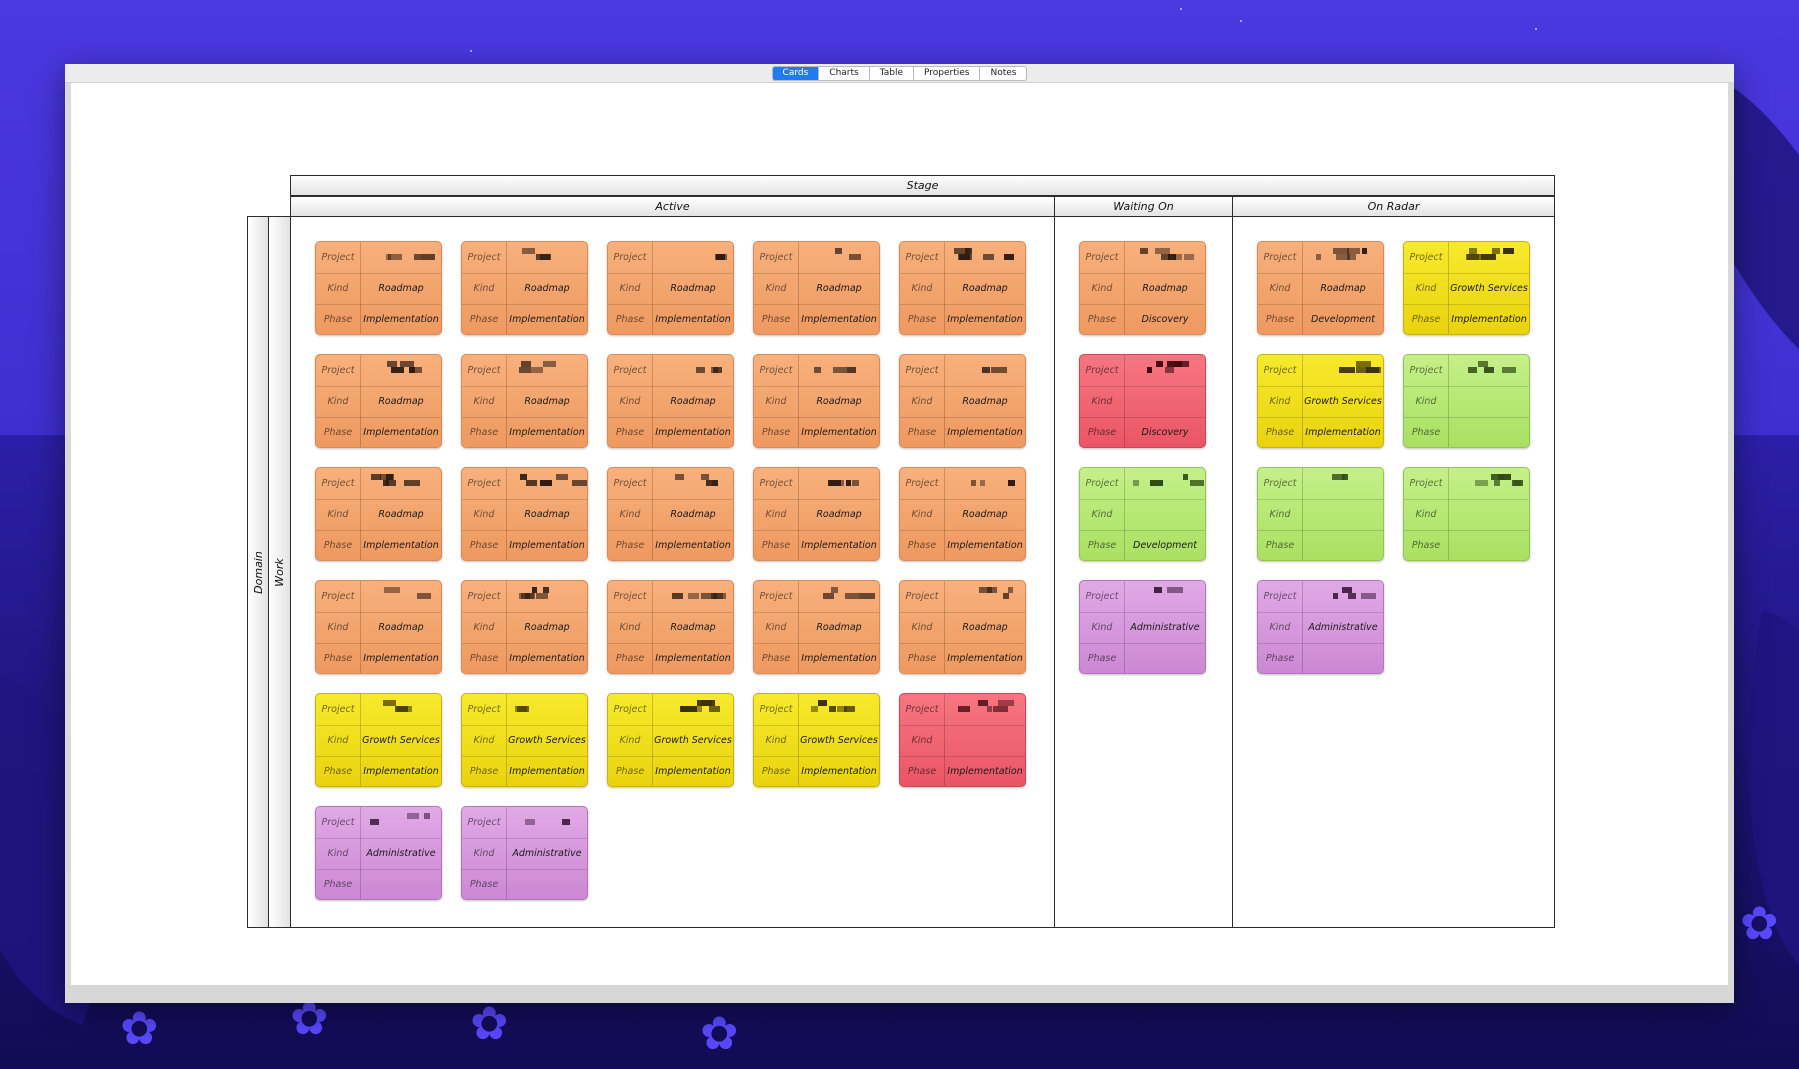 Image resolution: width=1799 pixels, height=1069 pixels. What do you see at coordinates (1143, 206) in the screenshot?
I see `column-header-waiting-on: Waiting On` at bounding box center [1143, 206].